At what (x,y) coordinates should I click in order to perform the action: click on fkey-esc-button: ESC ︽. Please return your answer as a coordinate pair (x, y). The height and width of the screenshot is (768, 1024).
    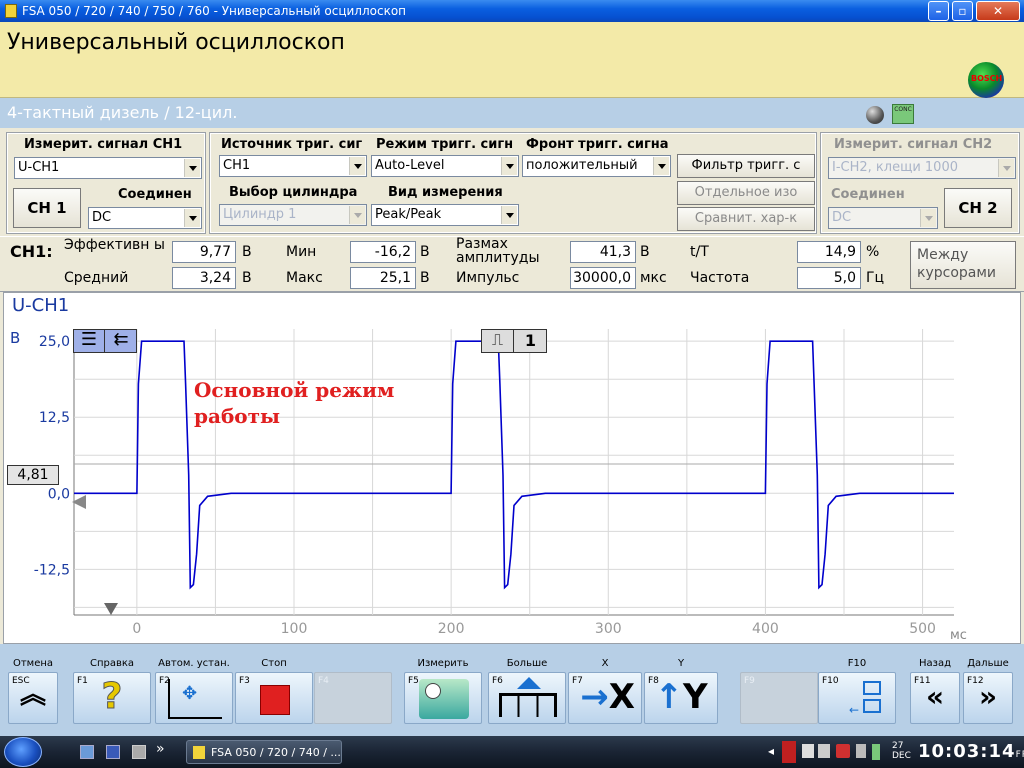
    Looking at the image, I should click on (33, 698).